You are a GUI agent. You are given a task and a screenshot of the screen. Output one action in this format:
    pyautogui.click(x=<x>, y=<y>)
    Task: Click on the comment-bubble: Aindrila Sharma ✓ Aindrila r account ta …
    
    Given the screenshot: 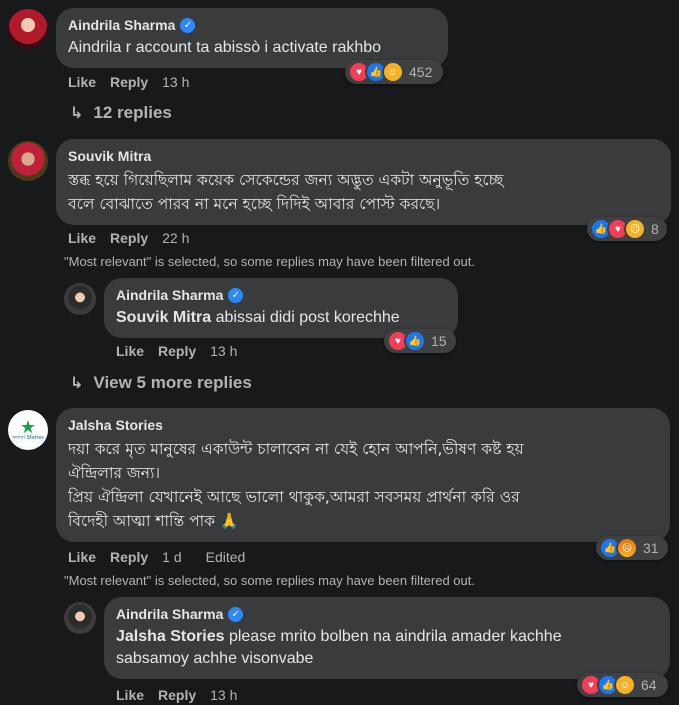 What is the action you would take?
    pyautogui.click(x=252, y=38)
    